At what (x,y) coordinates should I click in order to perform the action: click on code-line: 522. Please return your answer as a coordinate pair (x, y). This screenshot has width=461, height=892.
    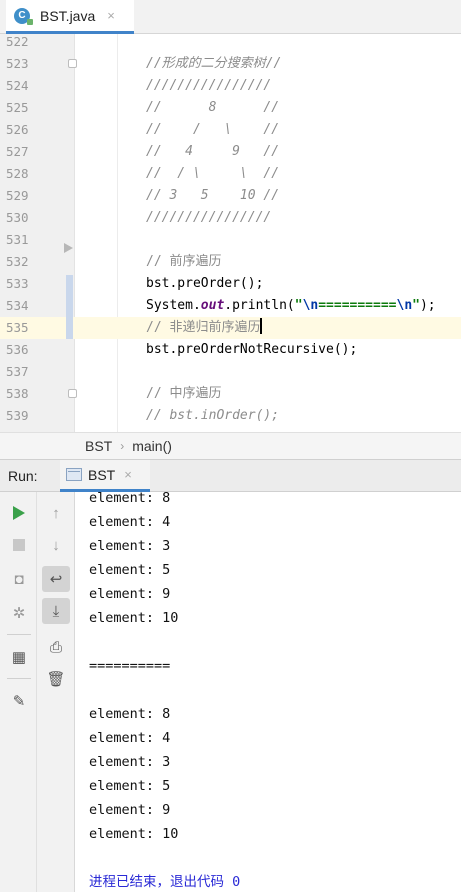
    Looking at the image, I should click on (230, 43).